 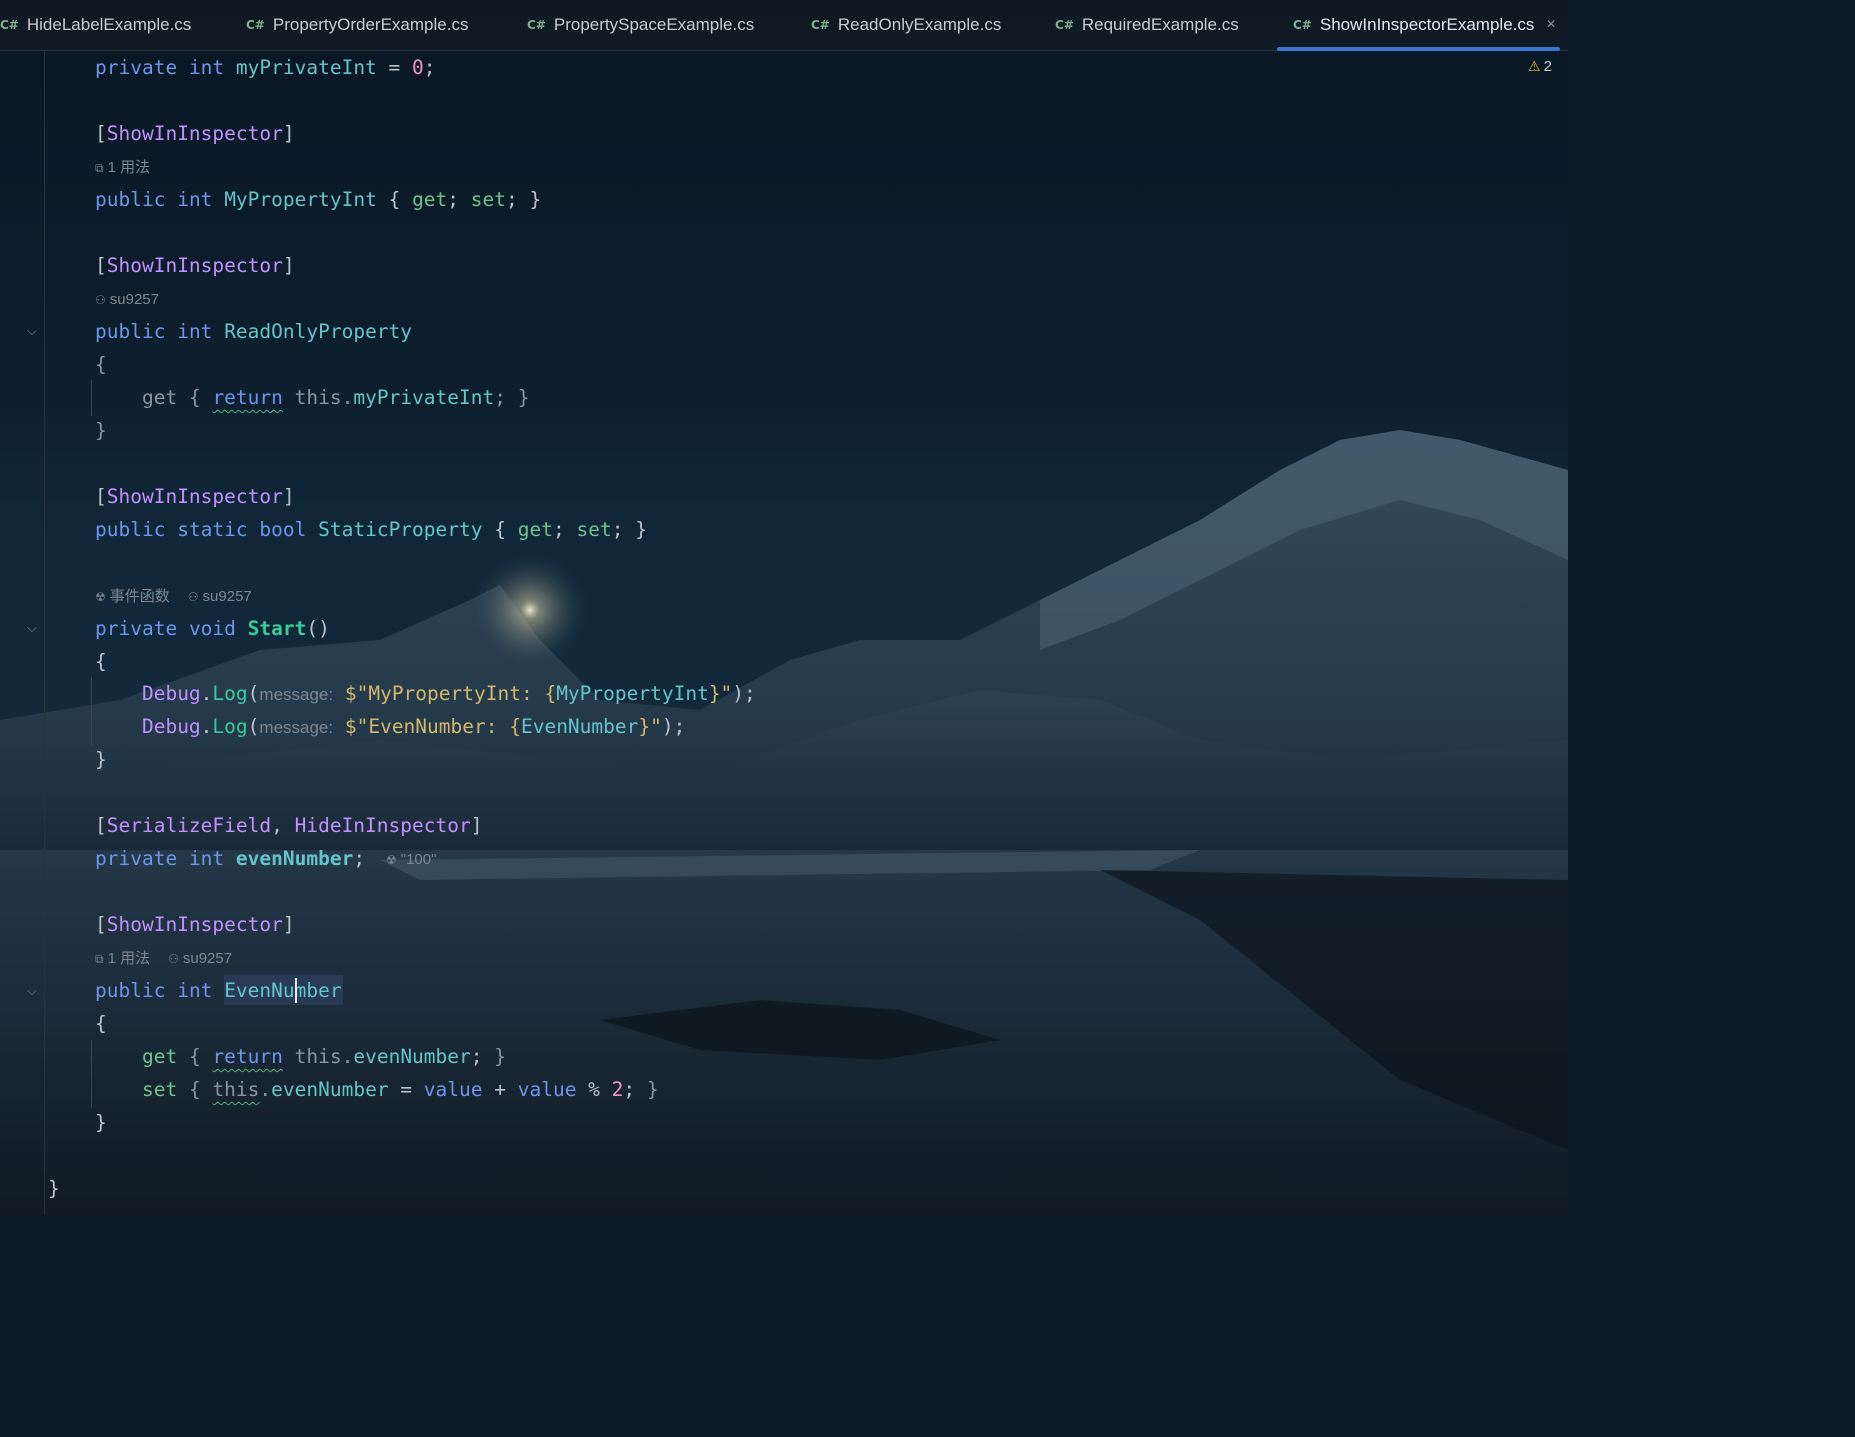 I want to click on active-tab-indicator, so click(x=1418, y=49).